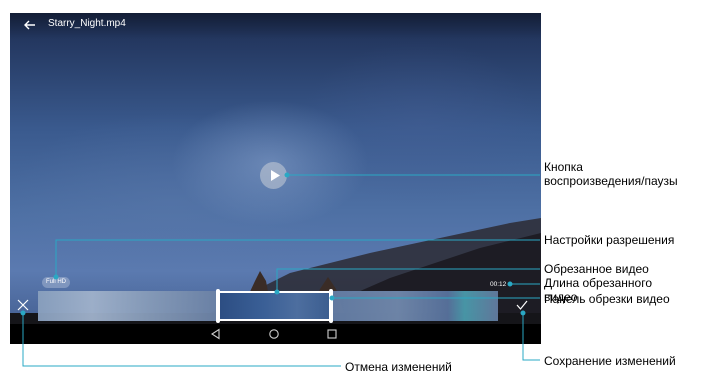 This screenshot has width=711, height=374. I want to click on callout-trim-panel: Панель обрезки видео, so click(607, 299).